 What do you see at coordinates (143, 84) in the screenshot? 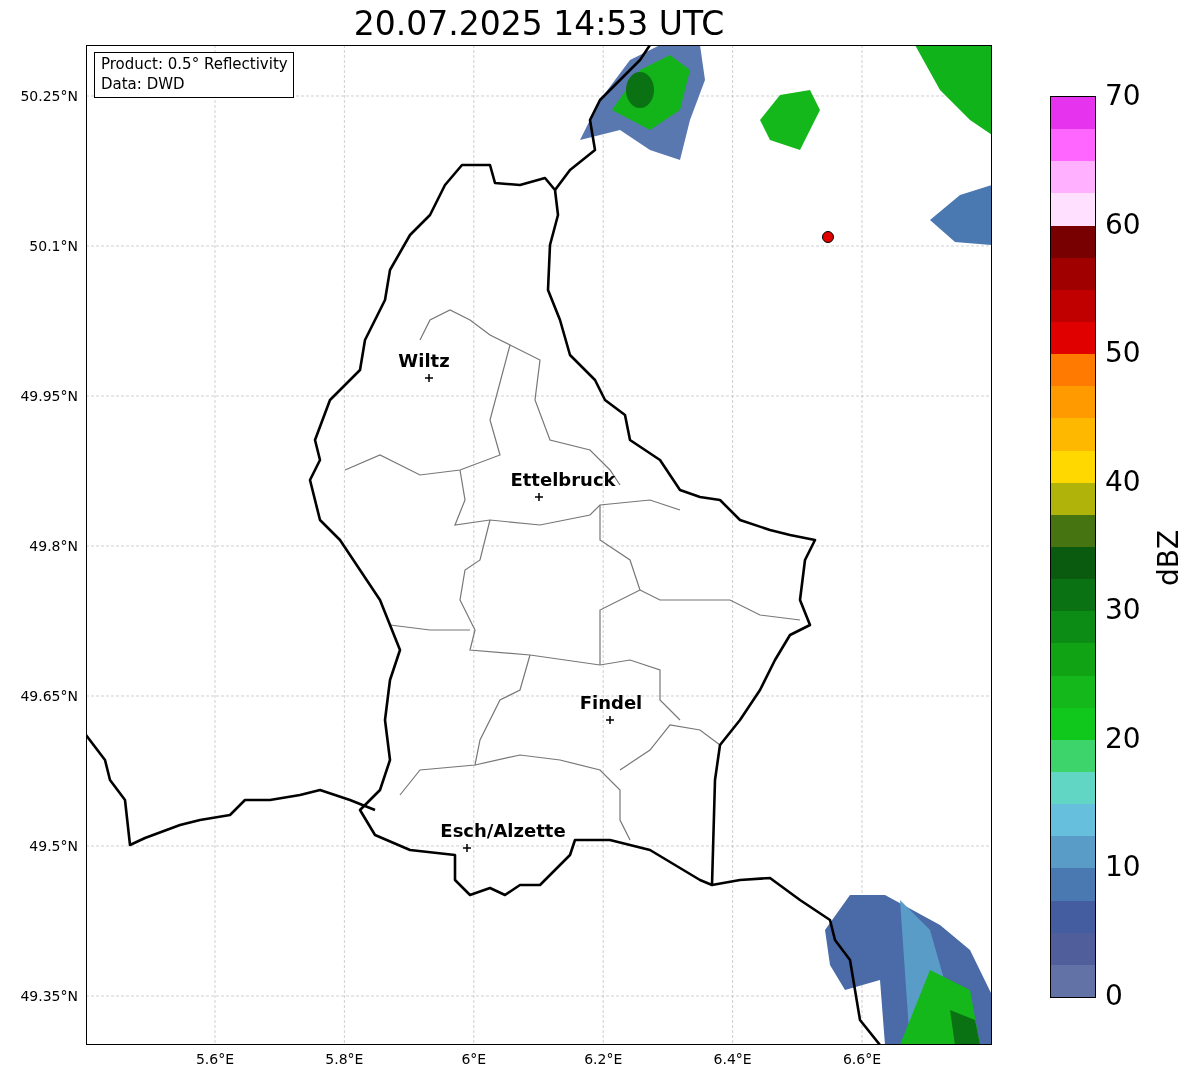
I see `info-text: Data: DWD` at bounding box center [143, 84].